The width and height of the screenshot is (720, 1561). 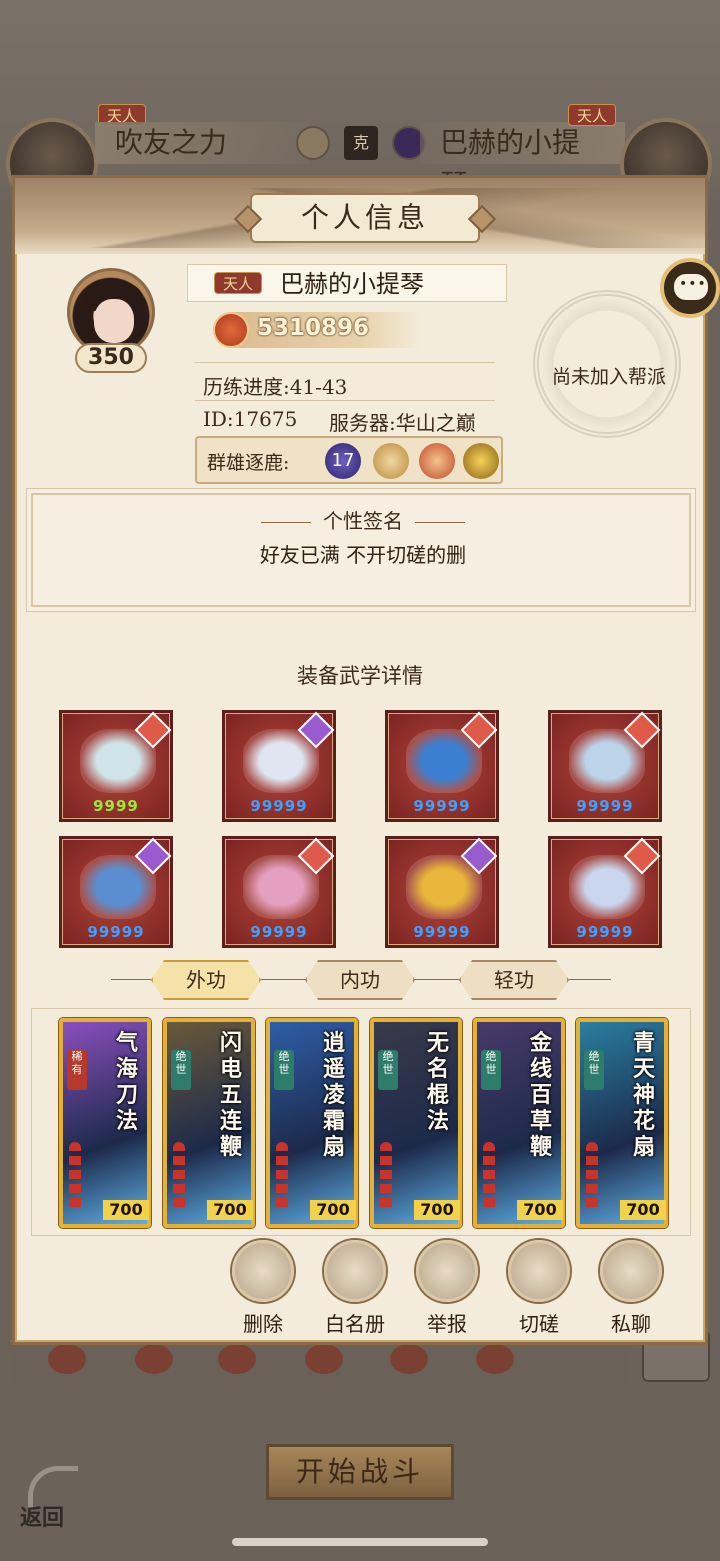 What do you see at coordinates (365, 218) in the screenshot?
I see `dialog-title: 个人信息` at bounding box center [365, 218].